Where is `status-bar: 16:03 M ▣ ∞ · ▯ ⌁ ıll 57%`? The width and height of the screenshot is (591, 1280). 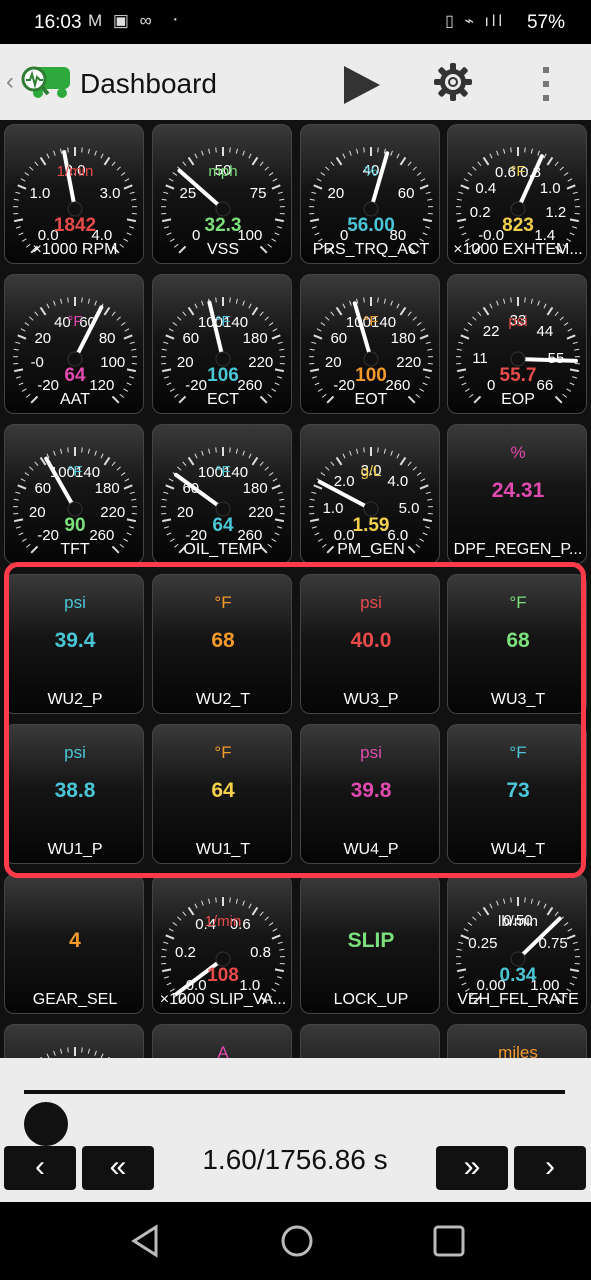 status-bar: 16:03 M ▣ ∞ · ▯ ⌁ ıll 57% is located at coordinates (295, 22).